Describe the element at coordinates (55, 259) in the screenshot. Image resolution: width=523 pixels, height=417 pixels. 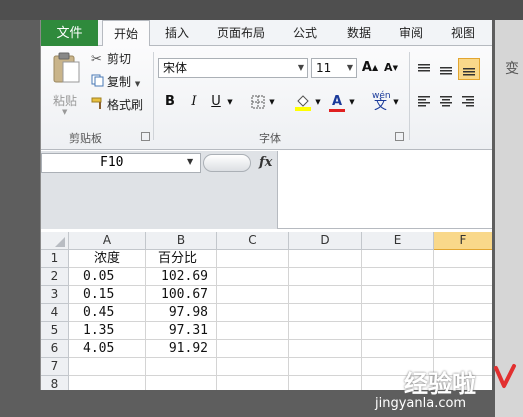
I see `row-header: 1` at that location.